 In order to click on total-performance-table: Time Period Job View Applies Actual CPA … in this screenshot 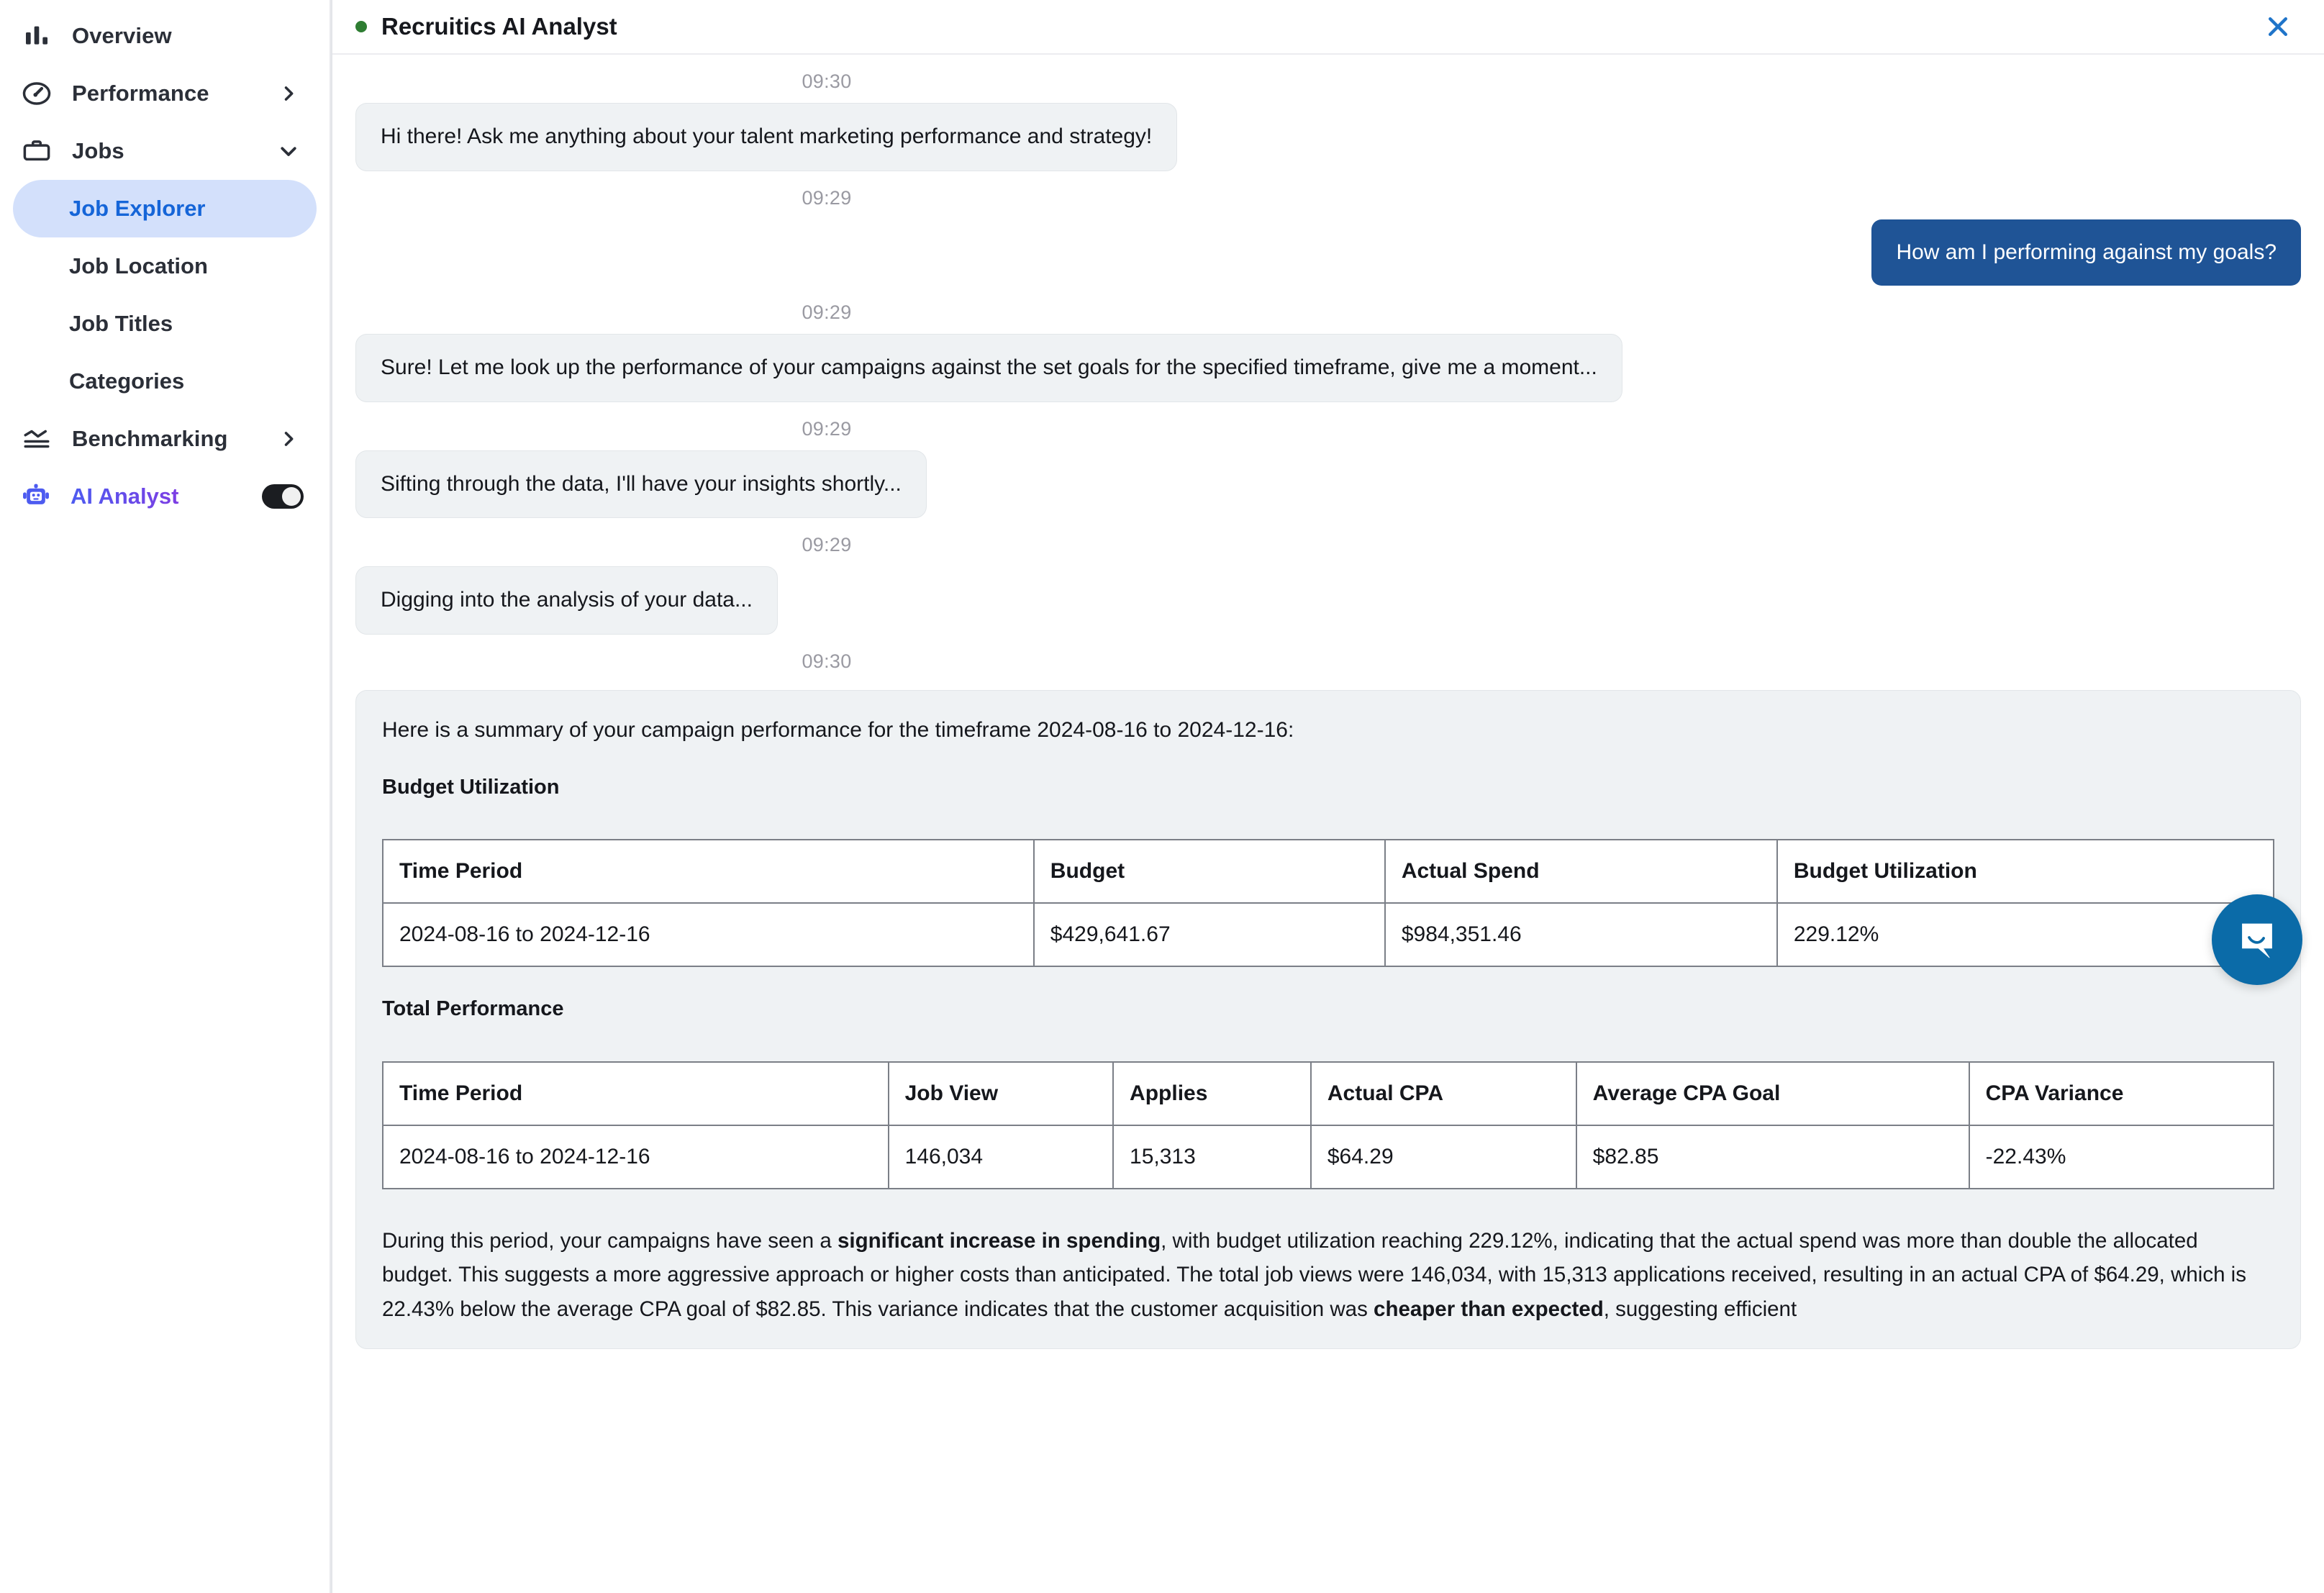, I will do `click(1328, 1125)`.